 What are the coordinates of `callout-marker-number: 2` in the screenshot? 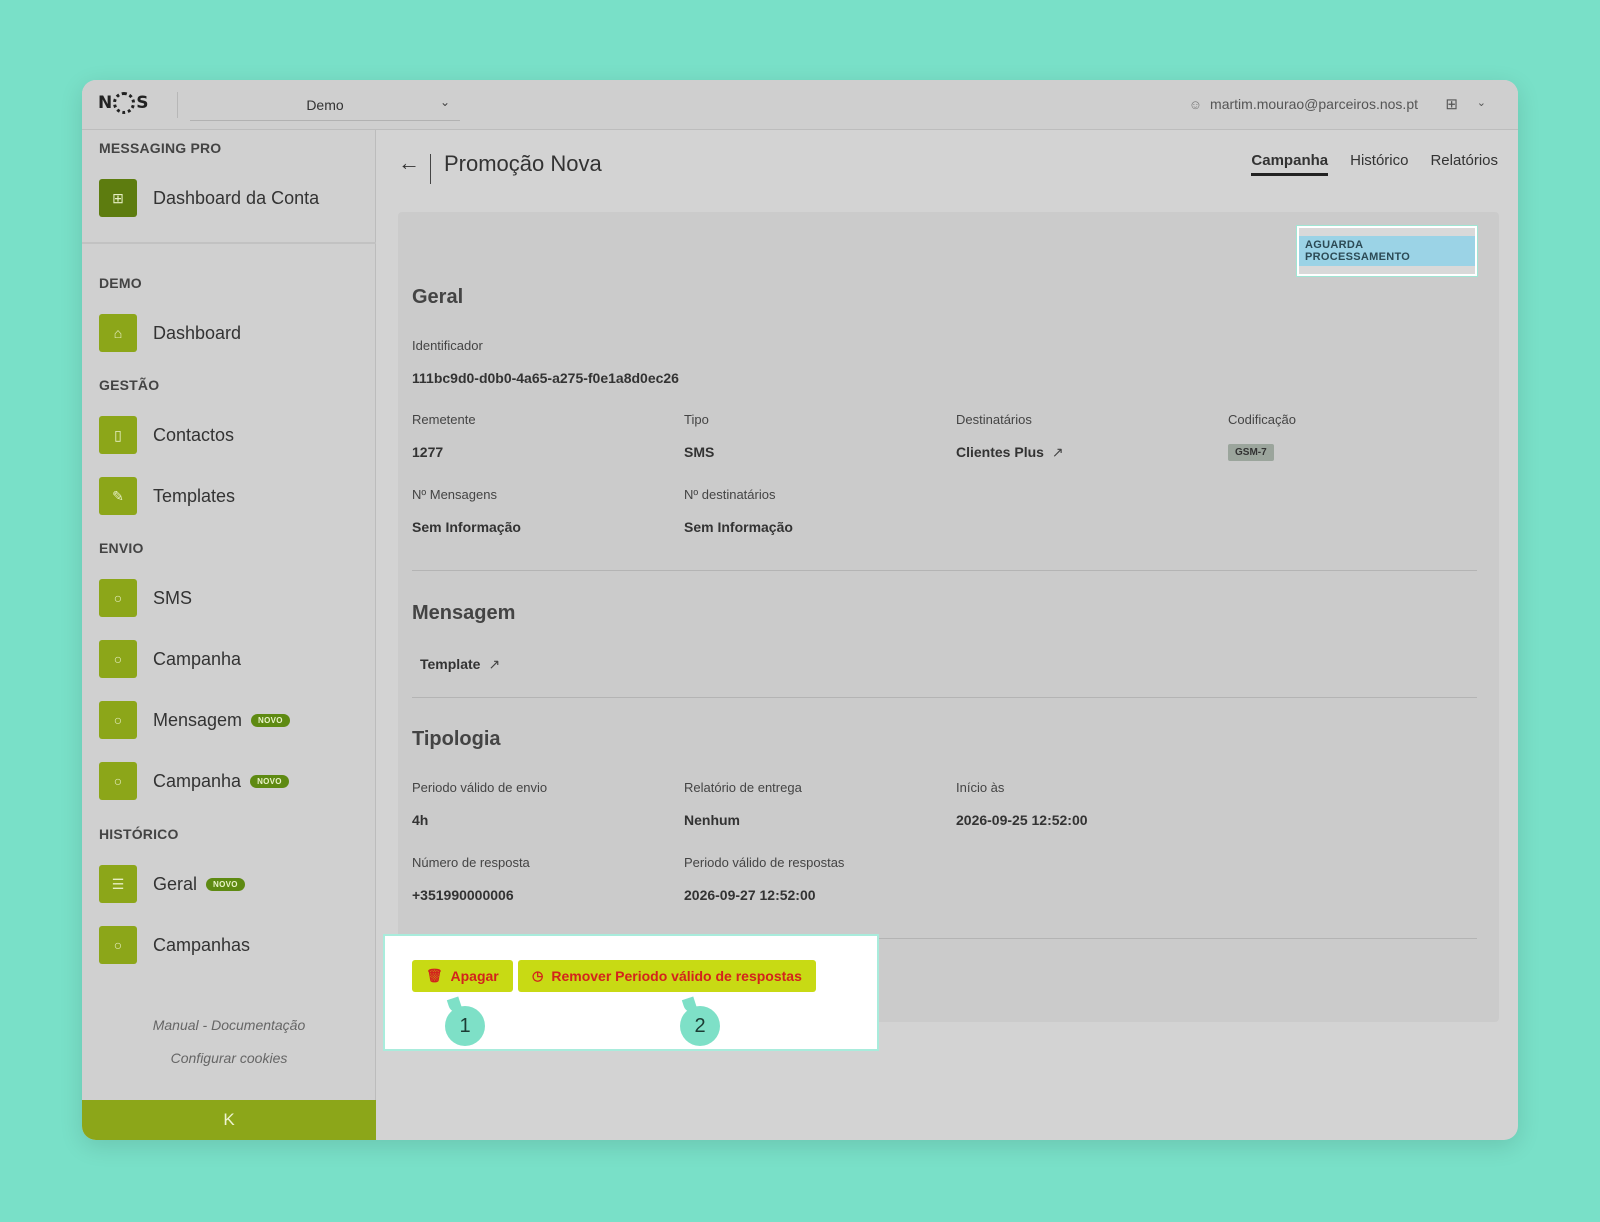 It's located at (700, 1025).